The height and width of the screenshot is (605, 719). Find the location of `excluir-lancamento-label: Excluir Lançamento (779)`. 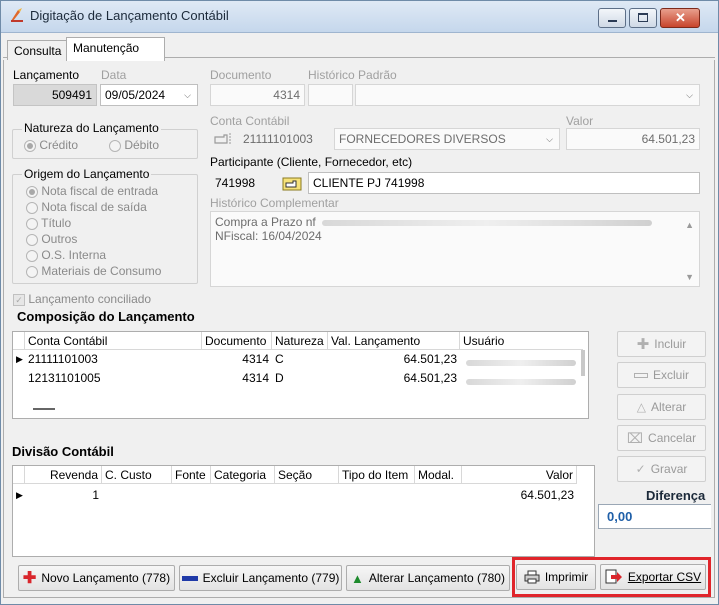

excluir-lancamento-label: Excluir Lançamento (779) is located at coordinates (271, 578).